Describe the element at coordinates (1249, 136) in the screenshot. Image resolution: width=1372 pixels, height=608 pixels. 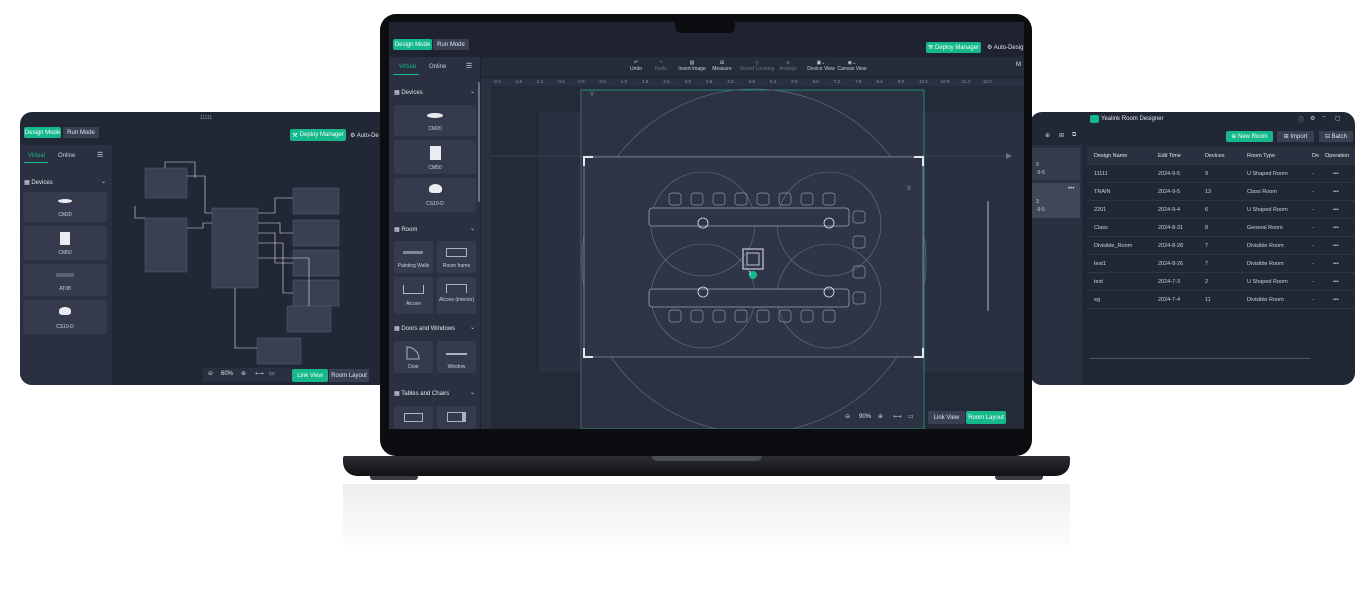
I see `new-room-button: ⊕ New Room` at that location.